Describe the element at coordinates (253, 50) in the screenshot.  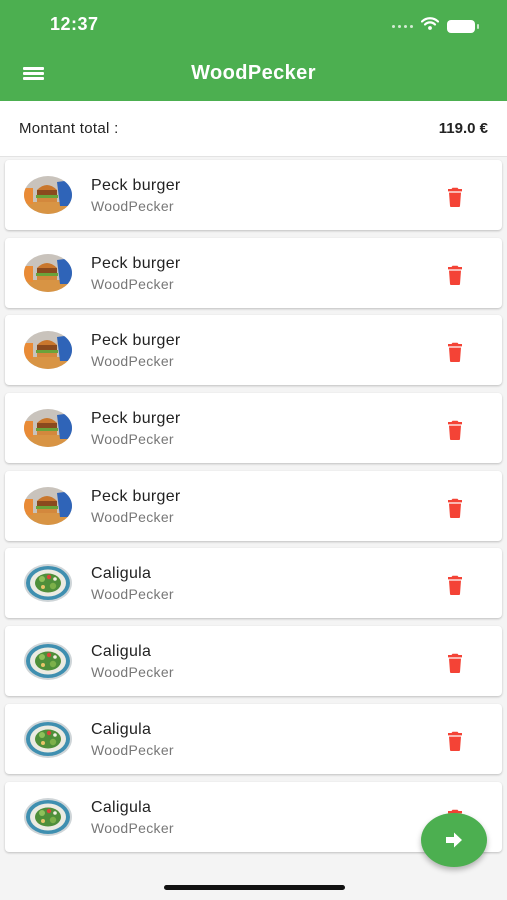
I see `app-bar: 12:37 WoodPecker` at that location.